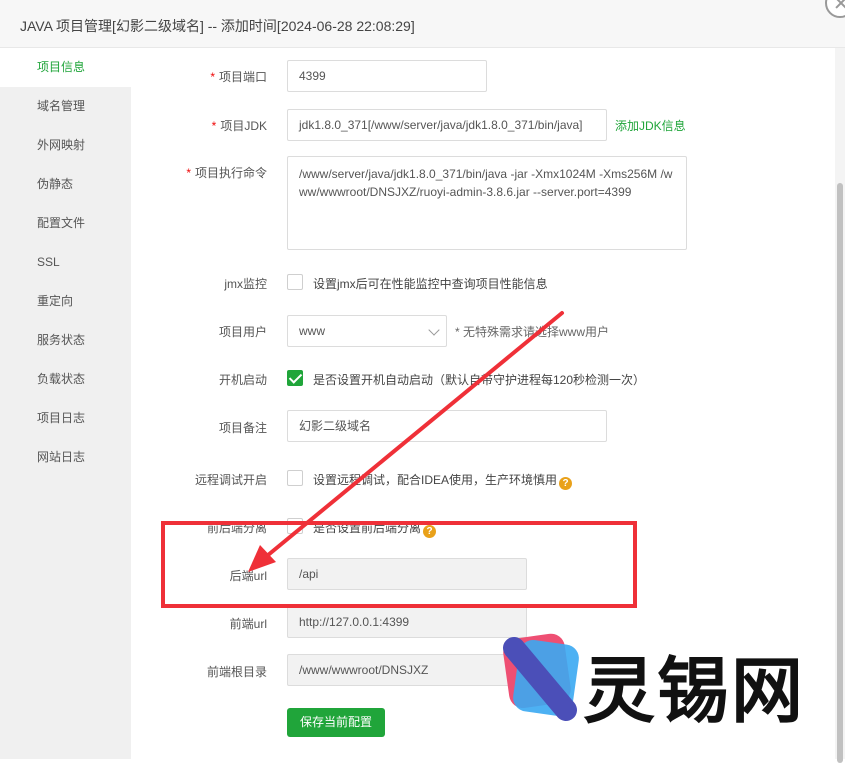 Image resolution: width=845 pixels, height=763 pixels. I want to click on sidebar-item-load-status: 负载状态, so click(65, 379).